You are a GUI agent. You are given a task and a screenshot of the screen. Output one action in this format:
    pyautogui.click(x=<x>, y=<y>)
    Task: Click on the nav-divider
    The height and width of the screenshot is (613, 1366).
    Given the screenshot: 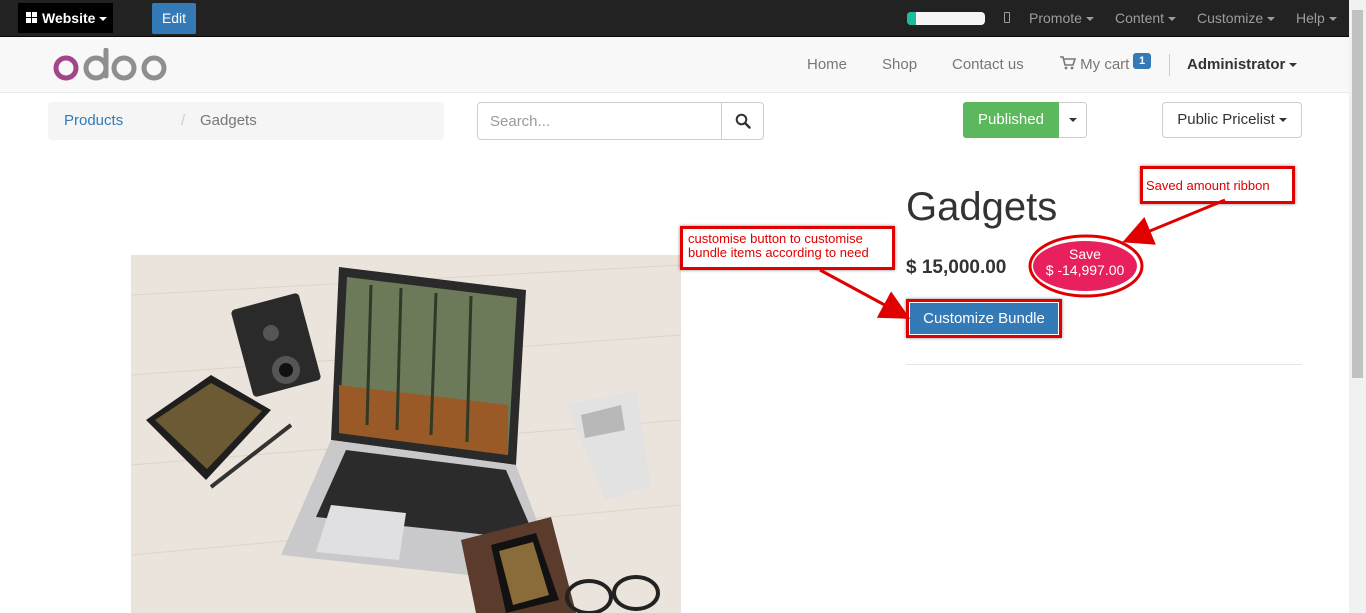 What is the action you would take?
    pyautogui.click(x=1169, y=65)
    